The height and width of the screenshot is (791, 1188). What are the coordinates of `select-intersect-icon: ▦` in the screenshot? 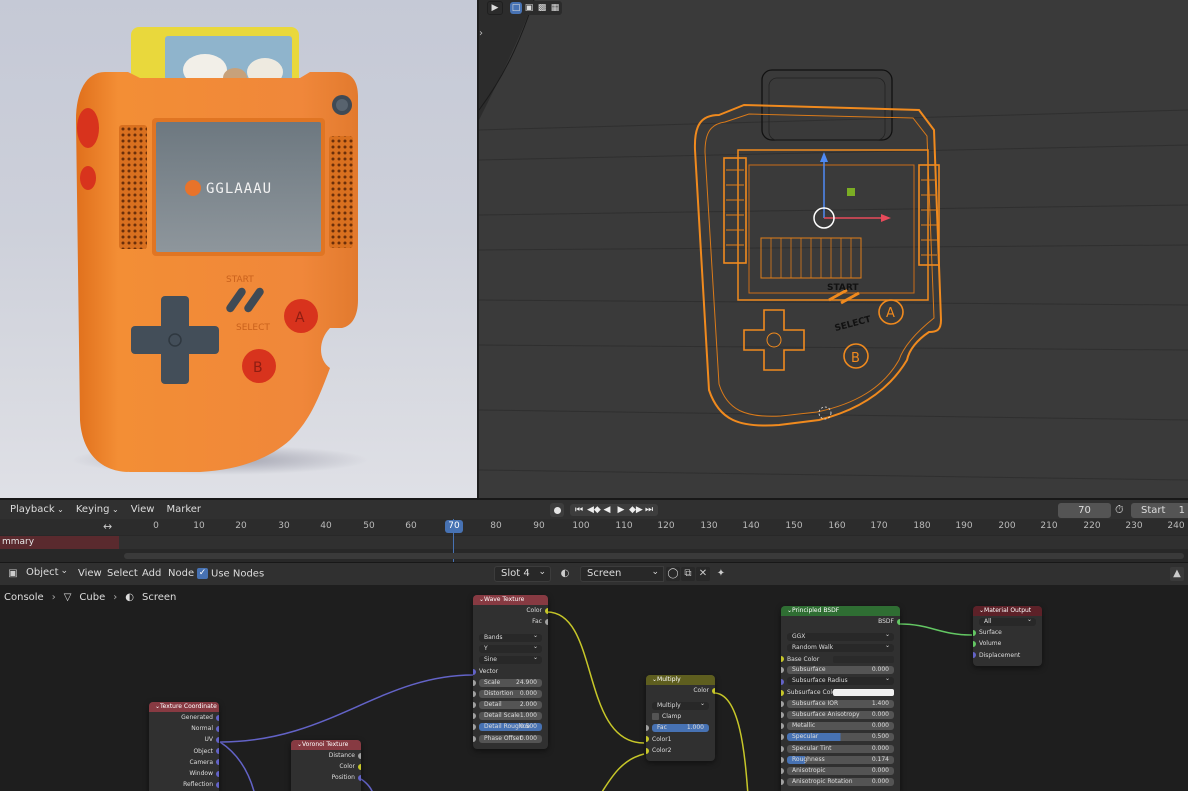 It's located at (555, 8).